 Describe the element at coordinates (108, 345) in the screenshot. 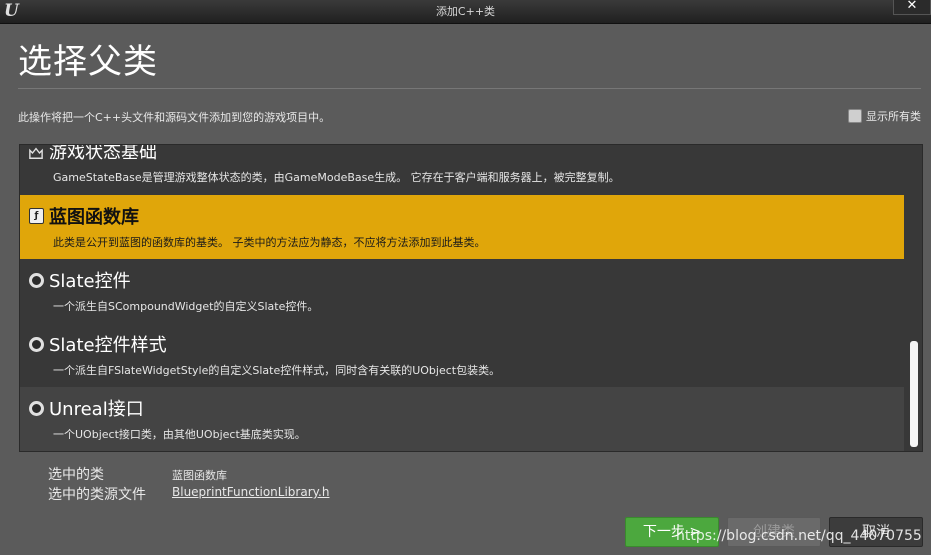

I see `item-name: Slate控件样式` at that location.